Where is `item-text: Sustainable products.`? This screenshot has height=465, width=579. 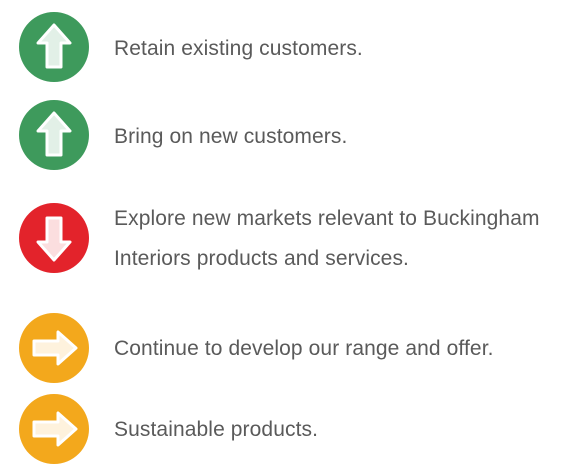 item-text: Sustainable products. is located at coordinates (216, 430).